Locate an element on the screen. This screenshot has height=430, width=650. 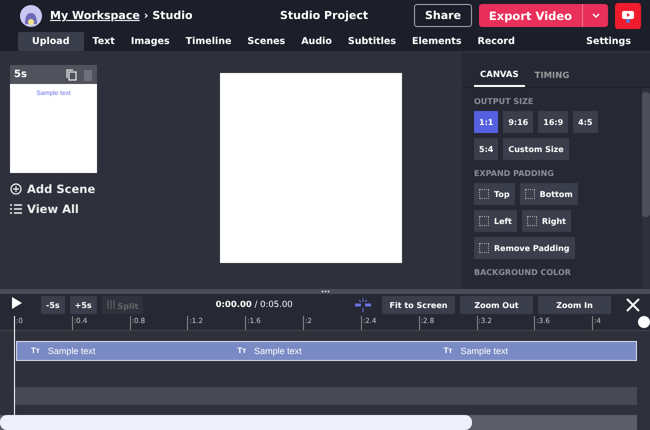
snap-icon is located at coordinates (363, 305).